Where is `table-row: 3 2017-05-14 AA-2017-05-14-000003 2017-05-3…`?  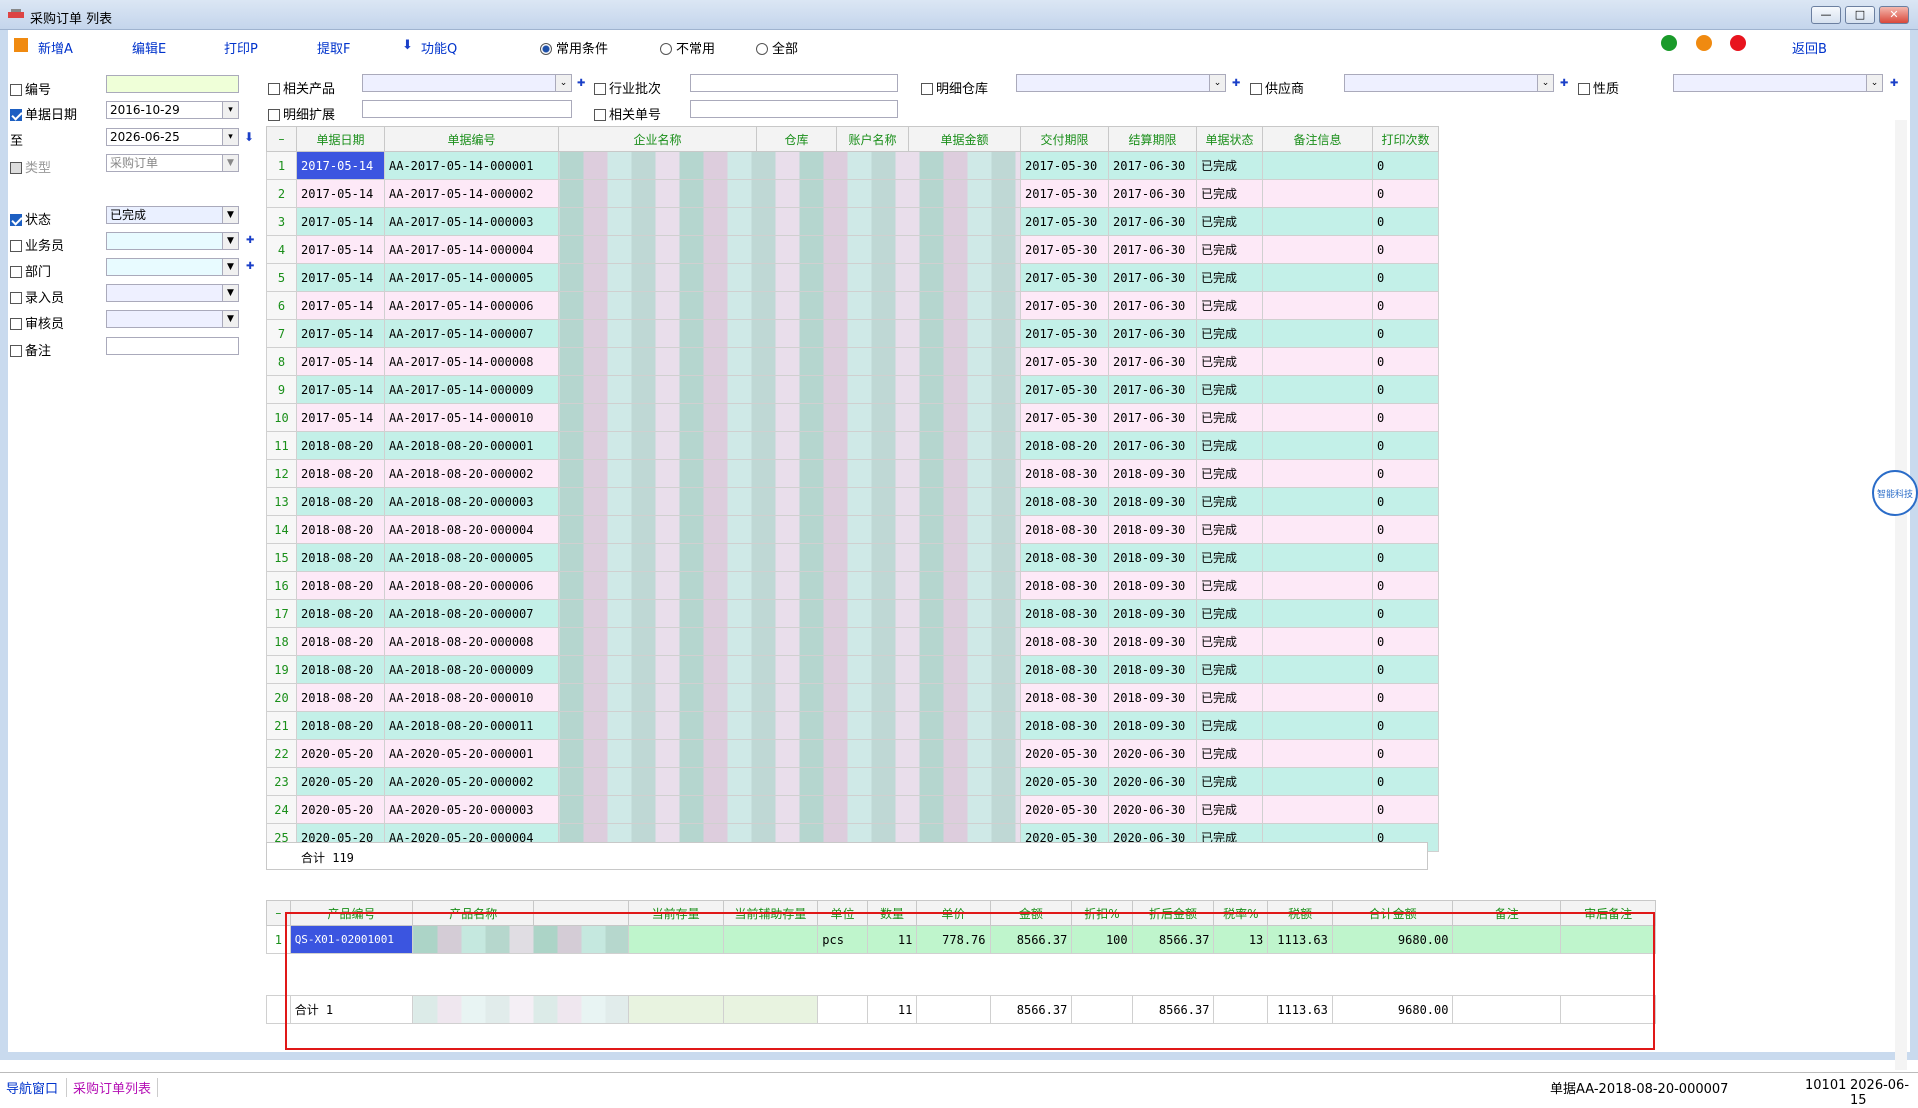 table-row: 3 2017-05-14 AA-2017-05-14-000003 2017-05-3… is located at coordinates (852, 221).